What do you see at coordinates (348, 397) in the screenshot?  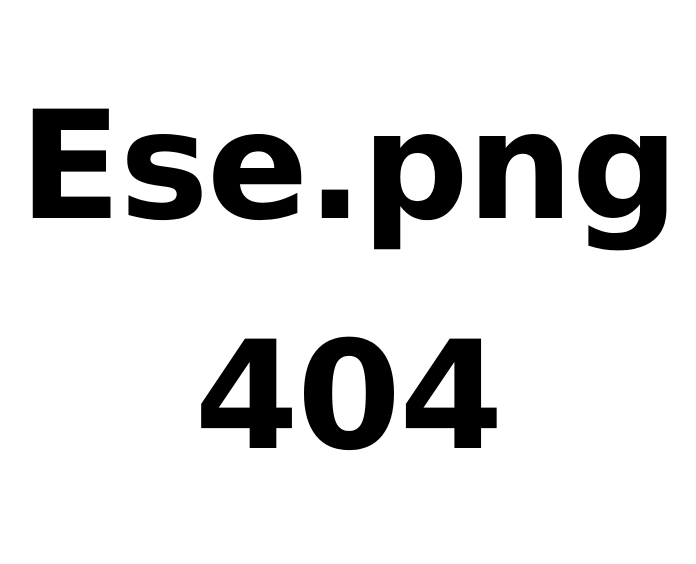 I see `error-code: 404` at bounding box center [348, 397].